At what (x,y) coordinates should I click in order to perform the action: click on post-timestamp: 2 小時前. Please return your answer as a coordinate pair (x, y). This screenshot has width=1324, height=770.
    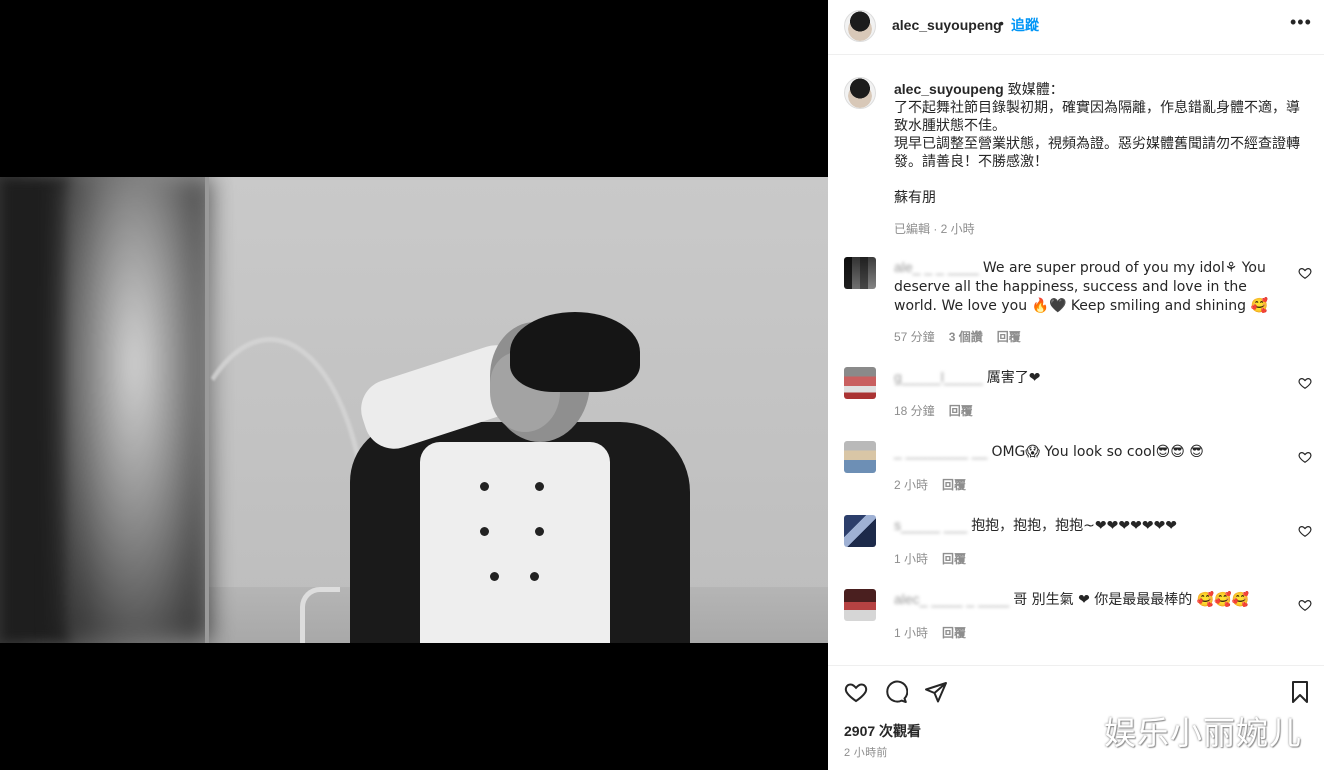
    Looking at the image, I should click on (866, 752).